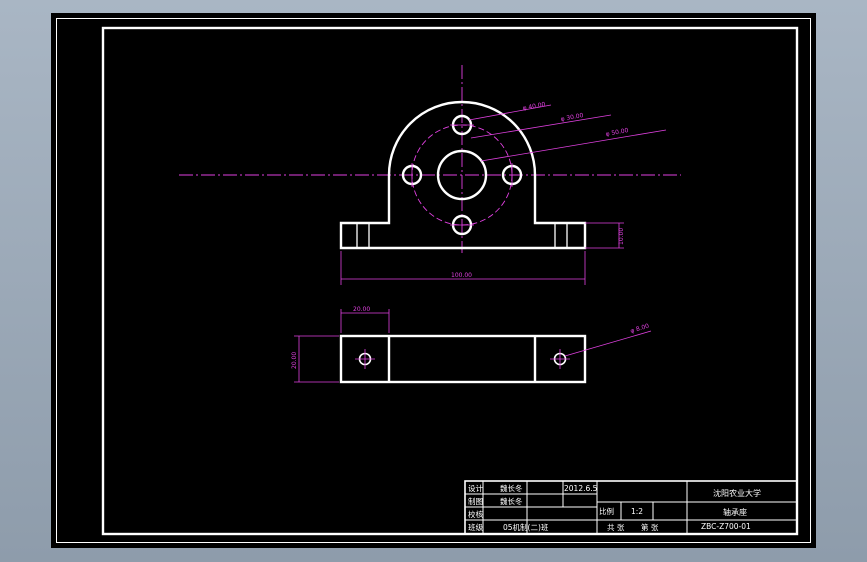 Image resolution: width=867 pixels, height=562 pixels. Describe the element at coordinates (616, 527) in the screenshot. I see `sheets-total: 共 张` at that location.